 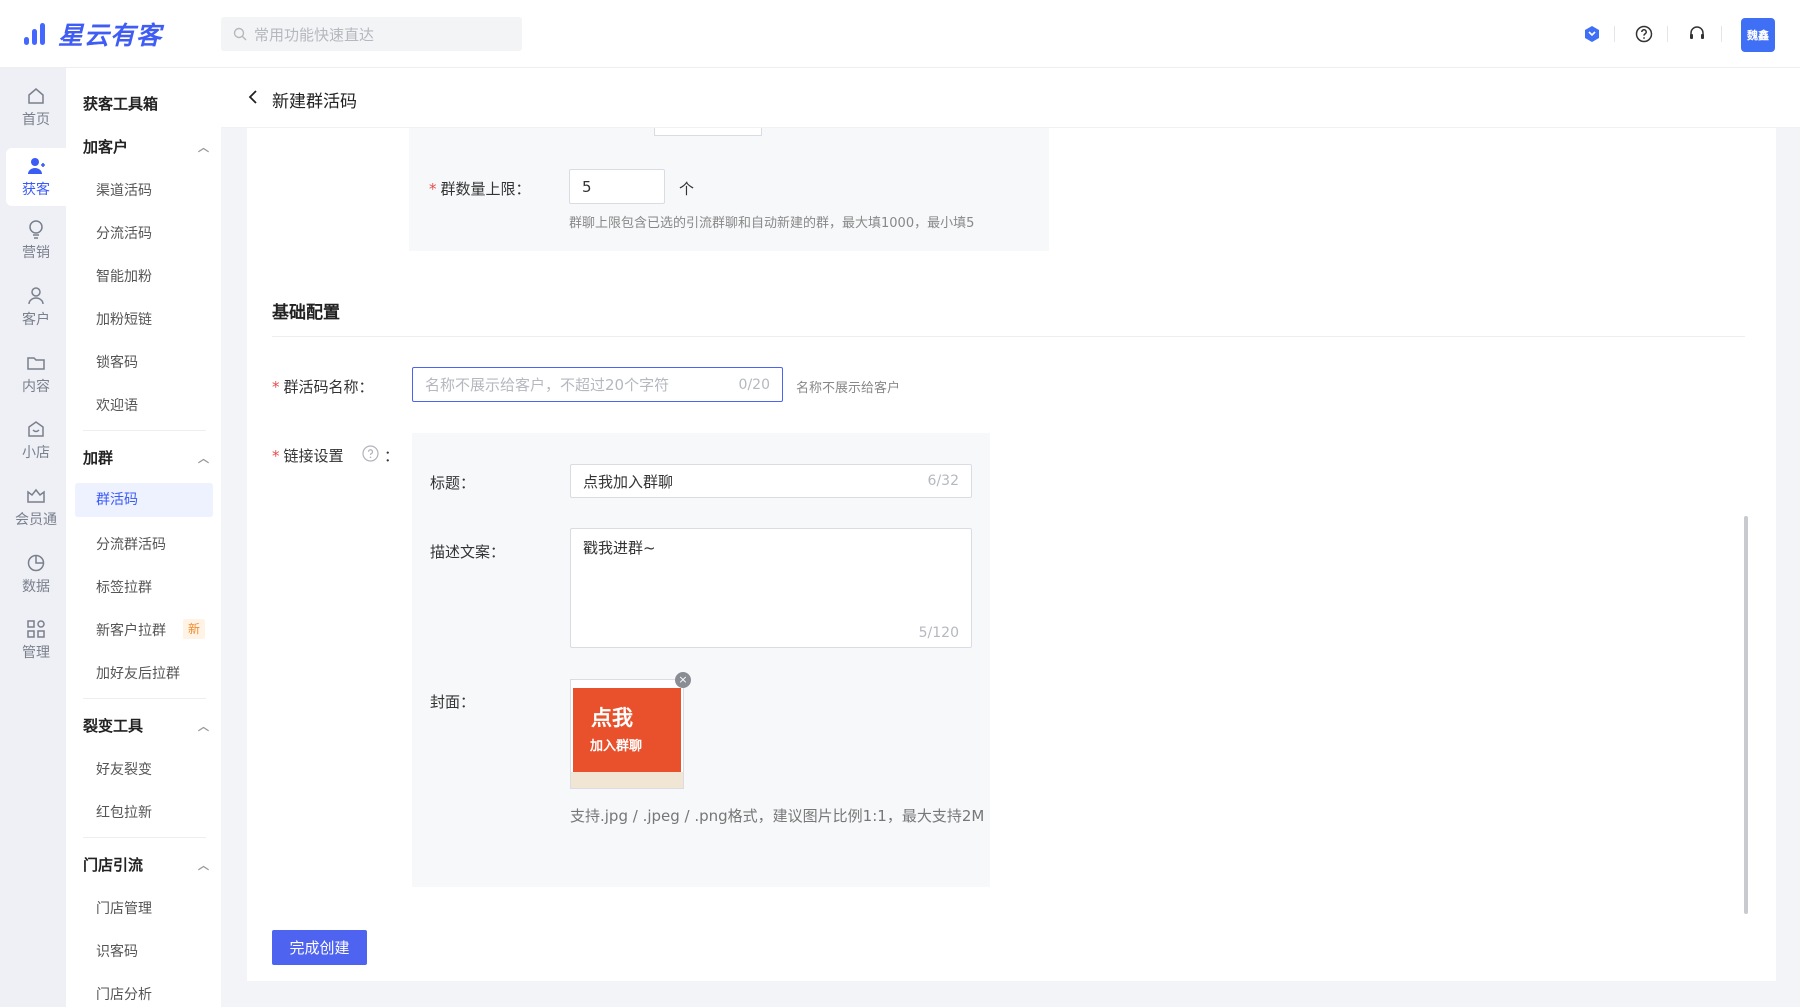 What do you see at coordinates (627, 731) in the screenshot?
I see `cover-image-art: 点我 加入群聊` at bounding box center [627, 731].